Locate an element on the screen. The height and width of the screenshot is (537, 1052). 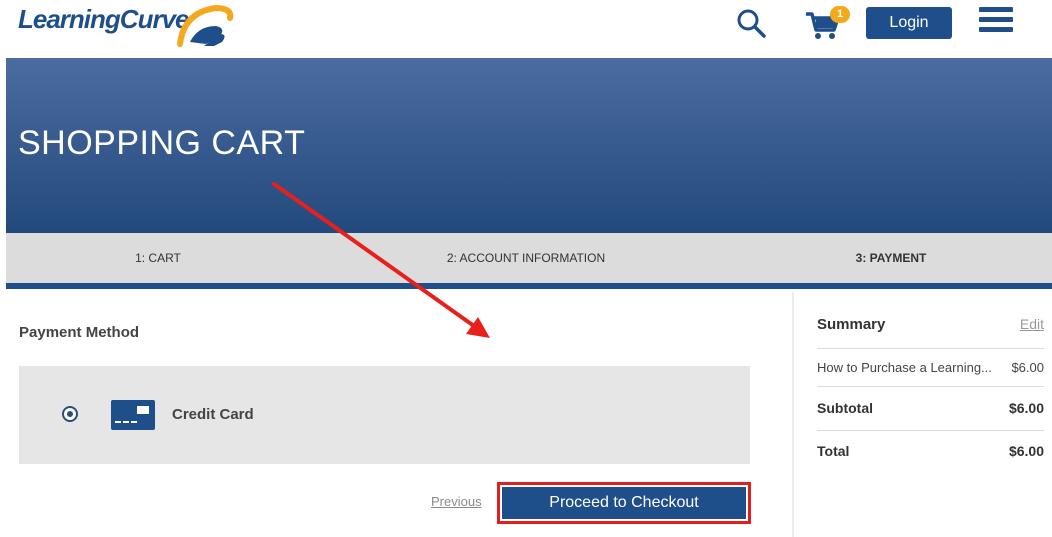
summary-item-price: $6.00 is located at coordinates (1027, 367).